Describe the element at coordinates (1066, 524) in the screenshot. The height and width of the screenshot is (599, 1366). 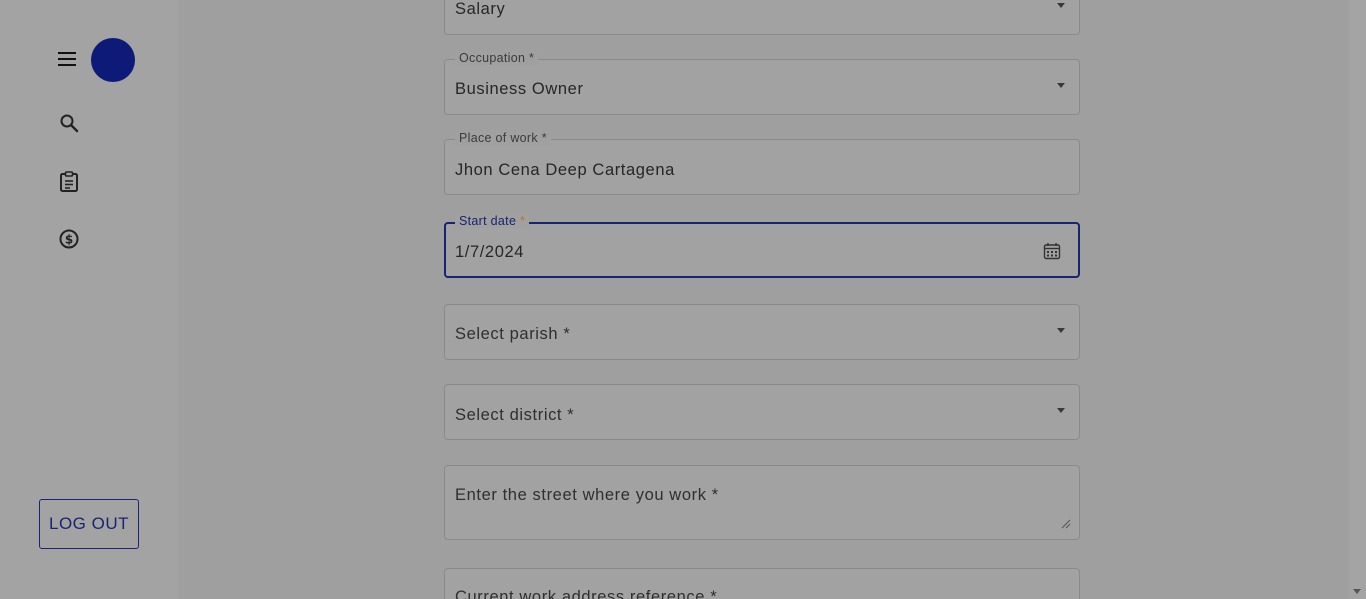
I see `resize-handle-icon` at that location.